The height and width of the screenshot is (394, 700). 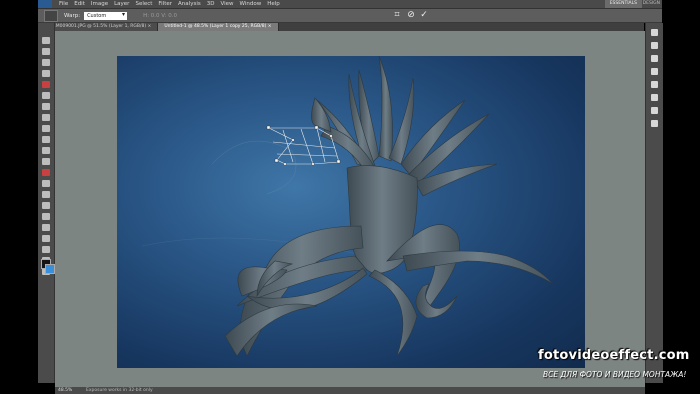 What do you see at coordinates (46, 194) in the screenshot?
I see `pen-tool-icon` at bounding box center [46, 194].